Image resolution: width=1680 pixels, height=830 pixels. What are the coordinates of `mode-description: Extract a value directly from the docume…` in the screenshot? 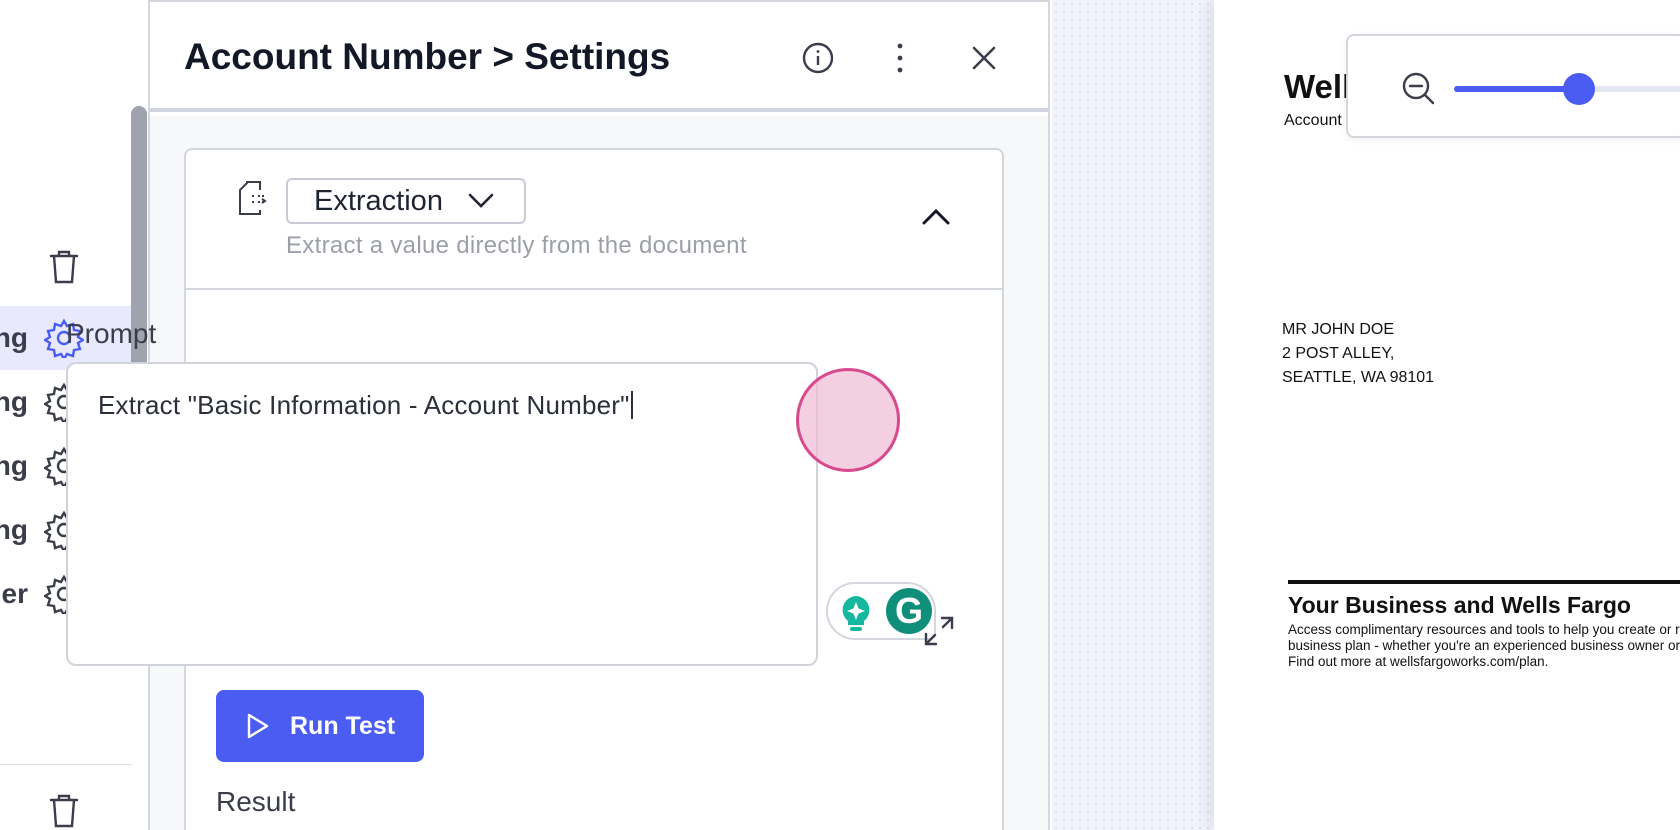 It's located at (516, 245).